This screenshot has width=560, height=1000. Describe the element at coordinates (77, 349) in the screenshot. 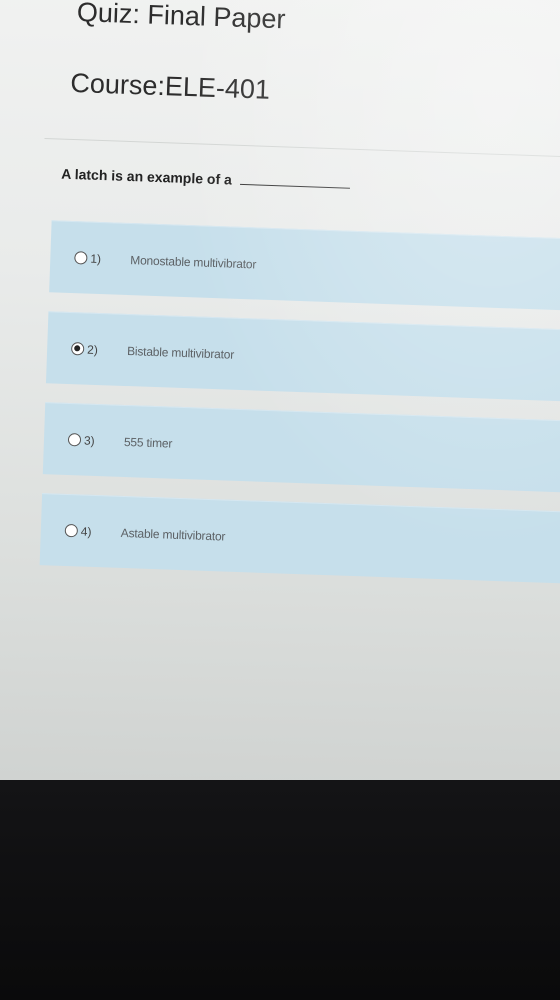

I see `radio-button-2-selected` at that location.